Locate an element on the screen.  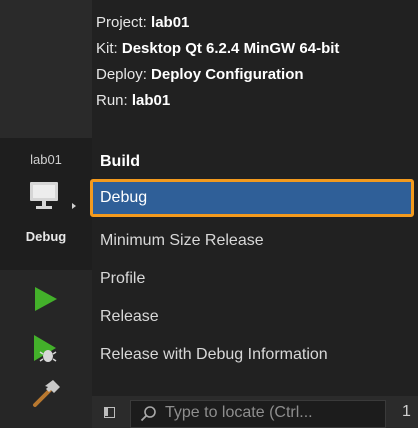
expand-arrow-icon is located at coordinates (74, 206).